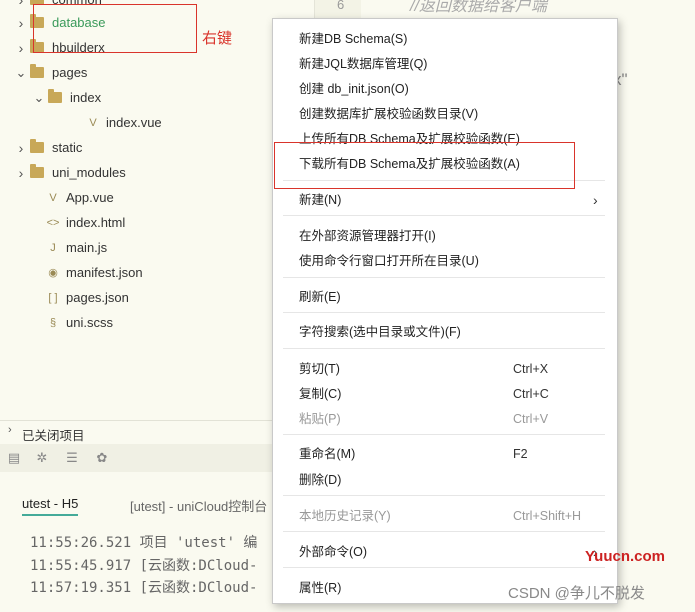 Image resolution: width=695 pixels, height=612 pixels. Describe the element at coordinates (90, 197) in the screenshot. I see `tree-item-label: App.vue` at that location.